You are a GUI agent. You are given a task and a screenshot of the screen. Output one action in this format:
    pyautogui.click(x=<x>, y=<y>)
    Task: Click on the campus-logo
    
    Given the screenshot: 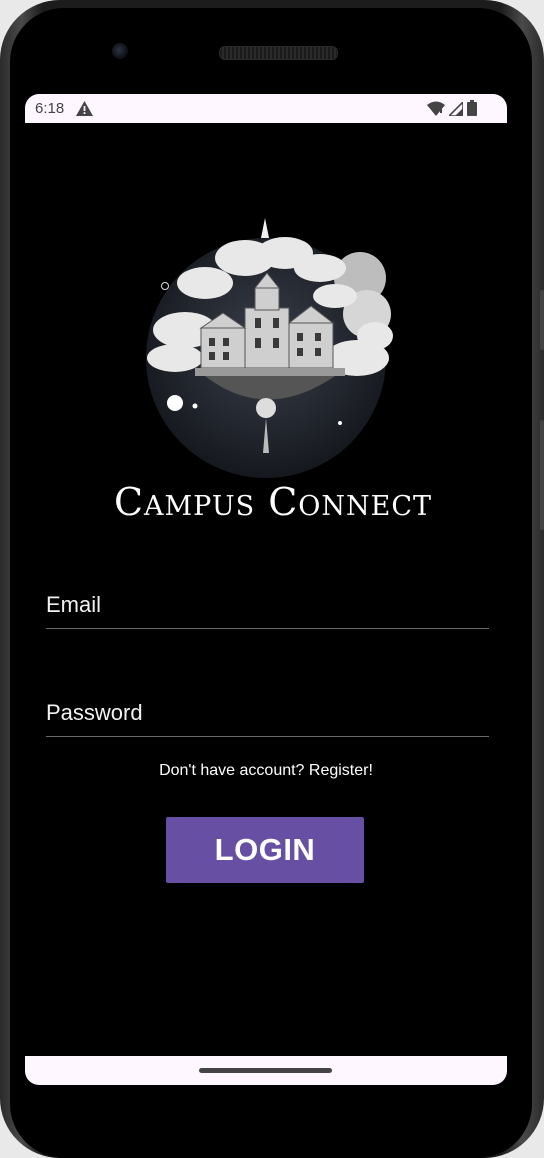 What is the action you would take?
    pyautogui.click(x=266, y=349)
    